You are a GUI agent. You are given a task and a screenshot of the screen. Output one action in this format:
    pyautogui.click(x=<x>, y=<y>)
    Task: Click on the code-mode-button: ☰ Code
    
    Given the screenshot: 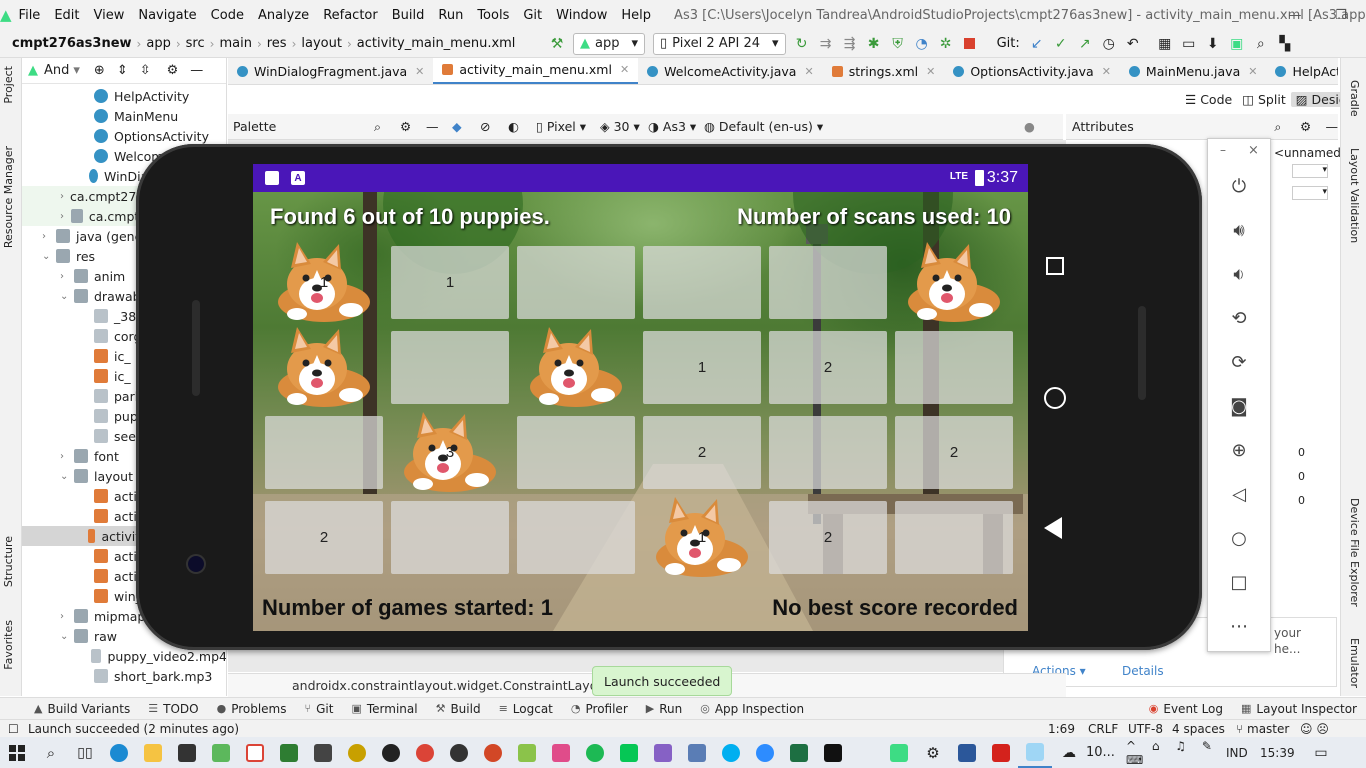 What is the action you would take?
    pyautogui.click(x=1208, y=99)
    